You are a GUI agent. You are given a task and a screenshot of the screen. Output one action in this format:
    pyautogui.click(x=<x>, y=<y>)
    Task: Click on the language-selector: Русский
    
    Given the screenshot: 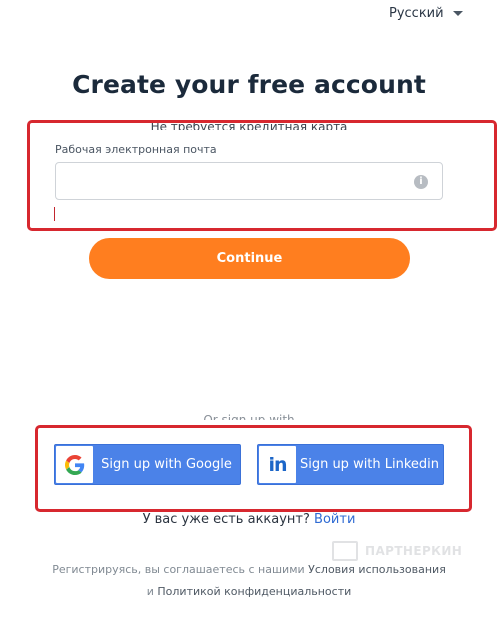 What is the action you would take?
    pyautogui.click(x=426, y=13)
    